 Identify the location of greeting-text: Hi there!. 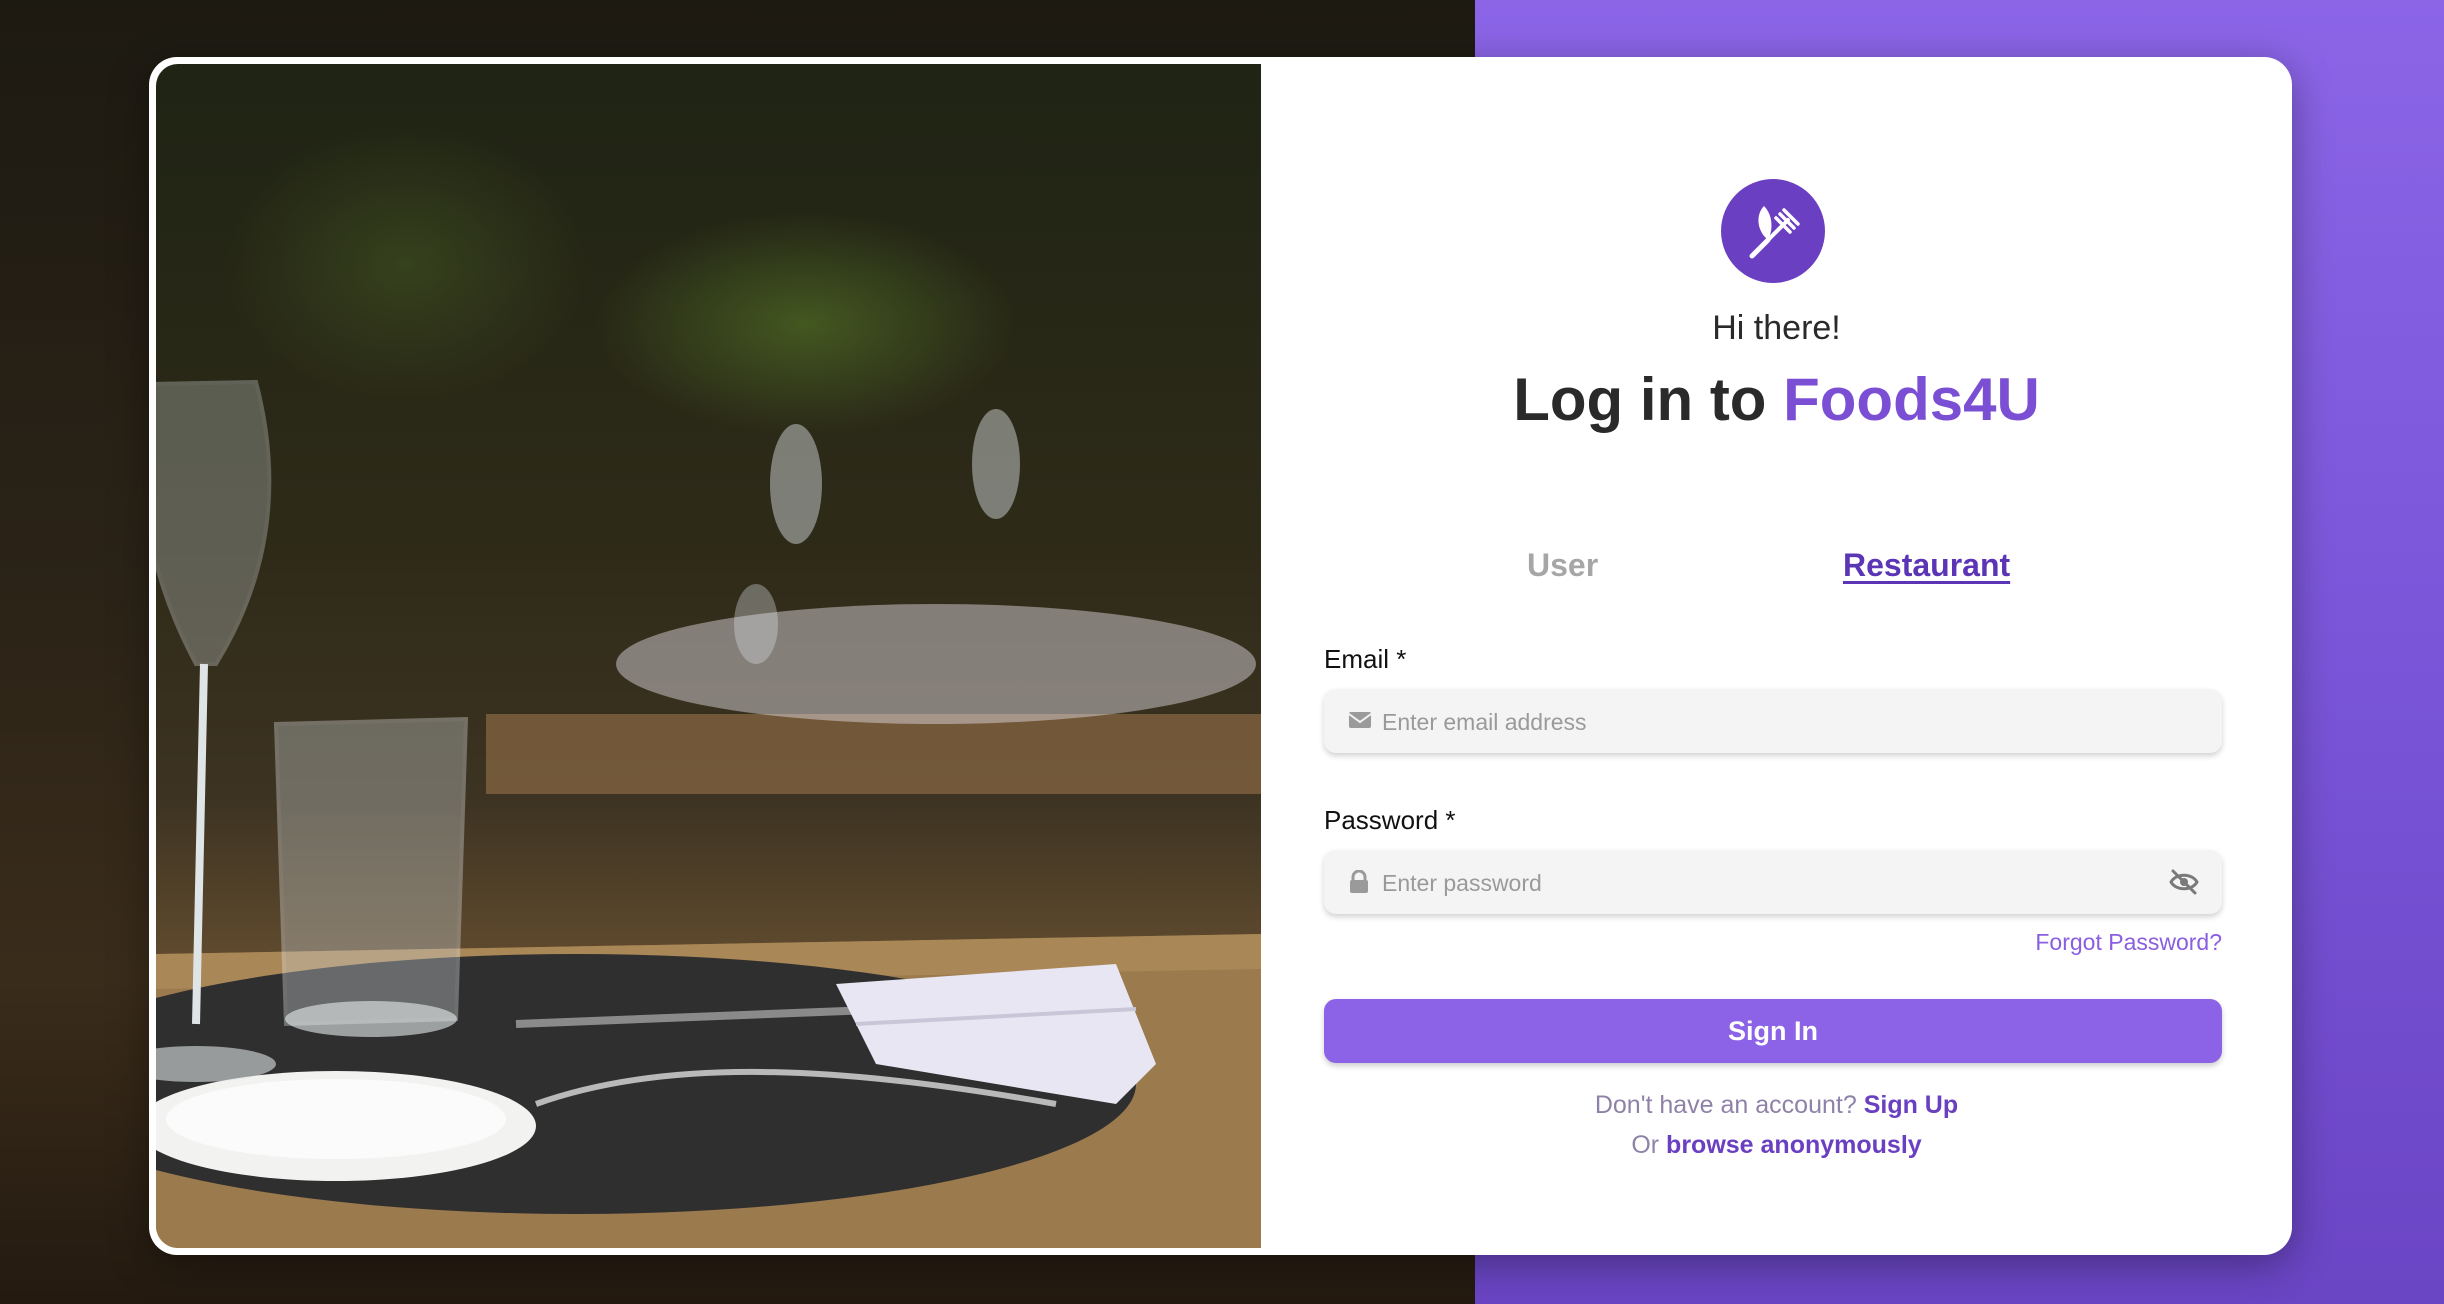
(1776, 328).